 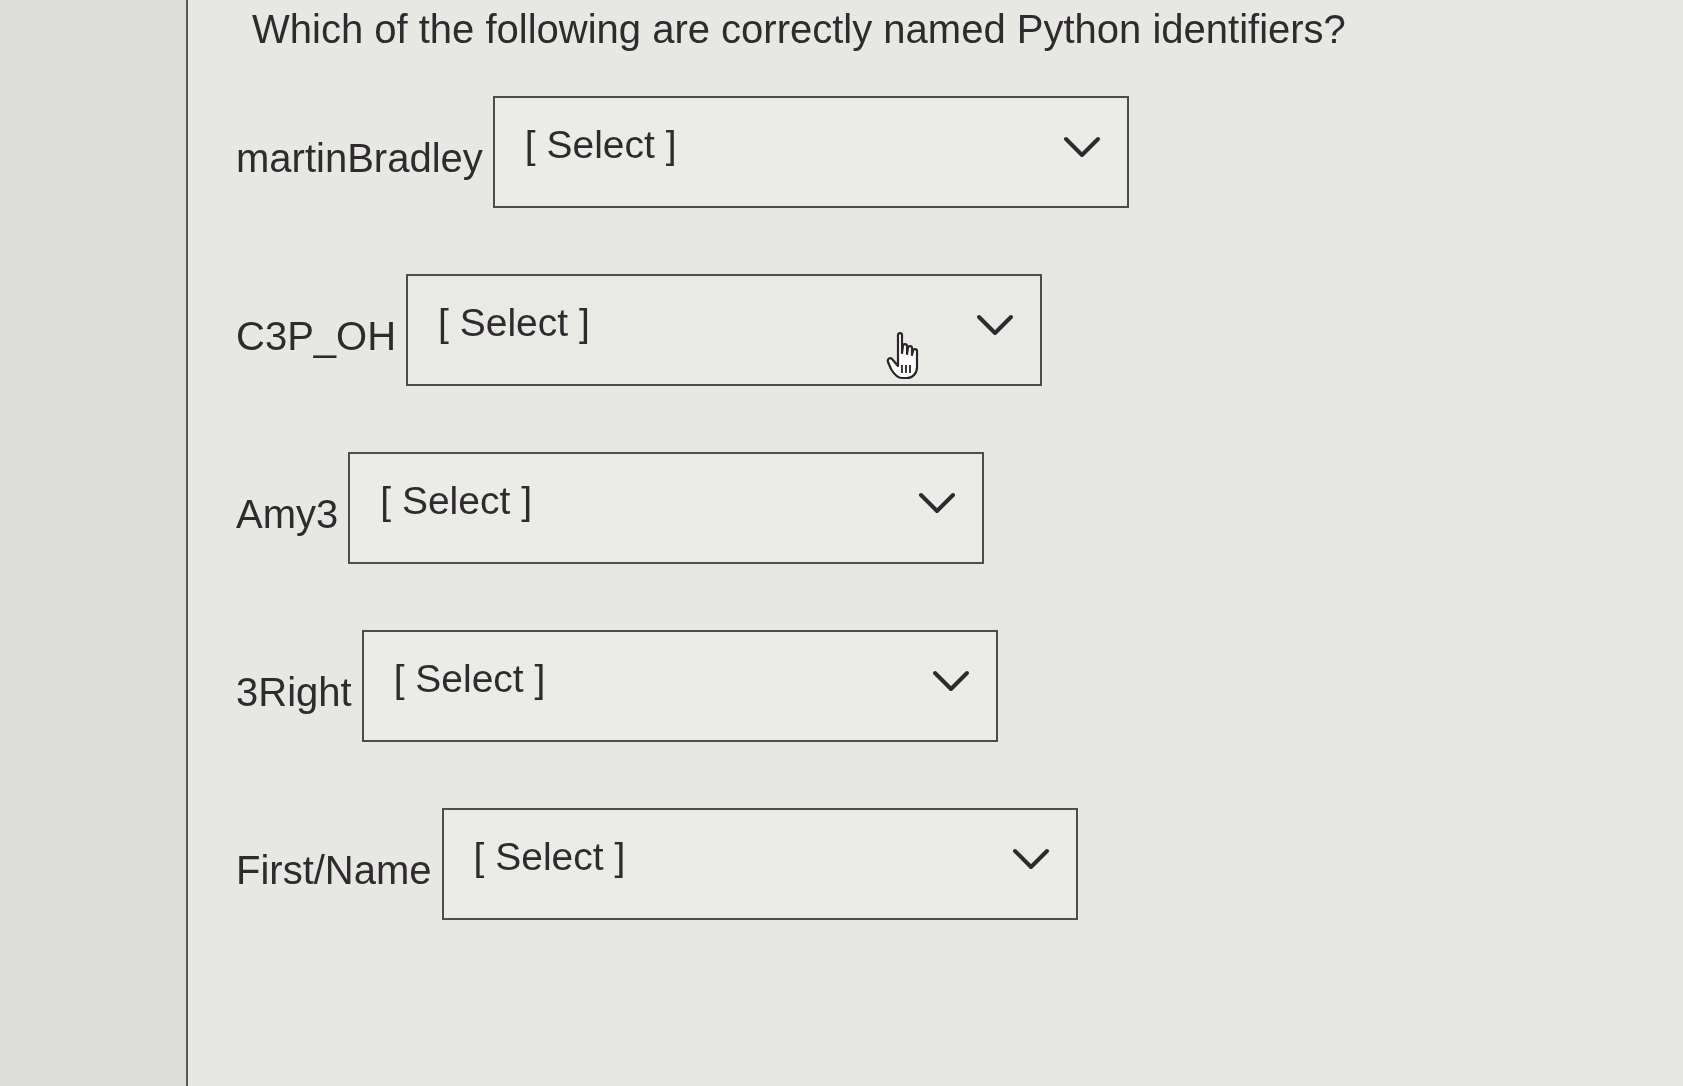 I want to click on identifier-label: Amy3, so click(x=287, y=514).